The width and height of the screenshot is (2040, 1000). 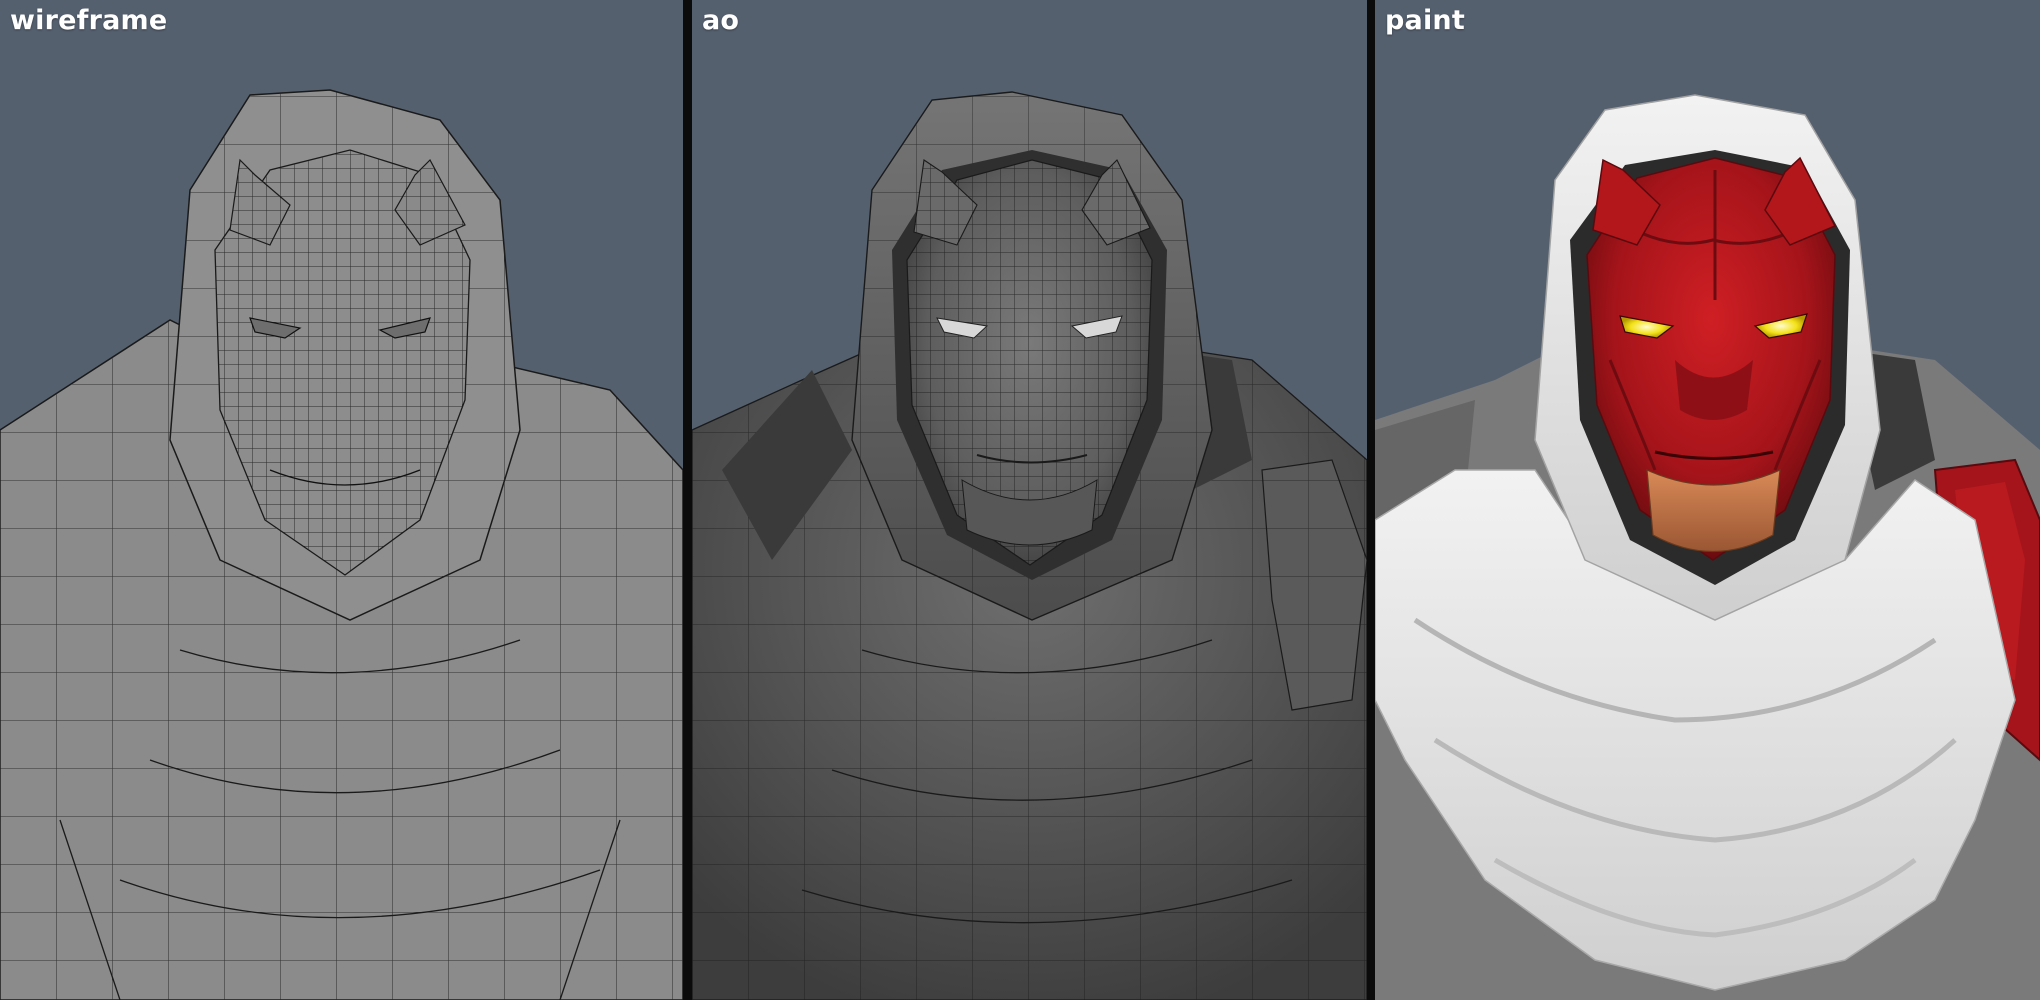 I want to click on panel-label-wireframe: wireframe, so click(x=89, y=20).